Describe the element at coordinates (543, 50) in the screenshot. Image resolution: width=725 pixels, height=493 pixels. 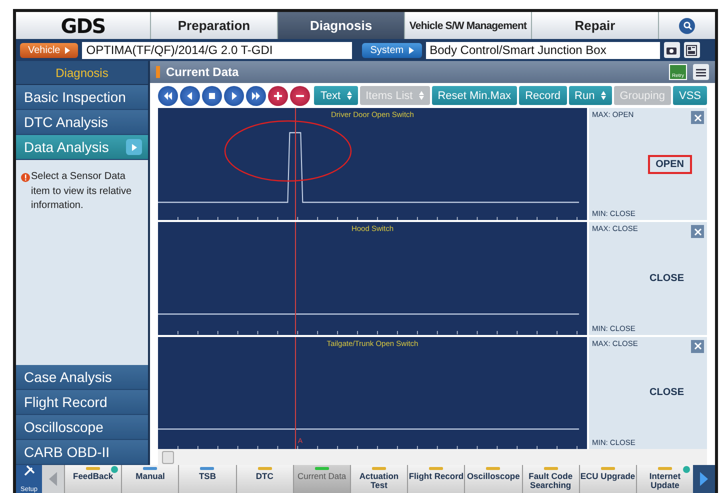
I see `system-field: Body Control/Smart Junction Box` at that location.